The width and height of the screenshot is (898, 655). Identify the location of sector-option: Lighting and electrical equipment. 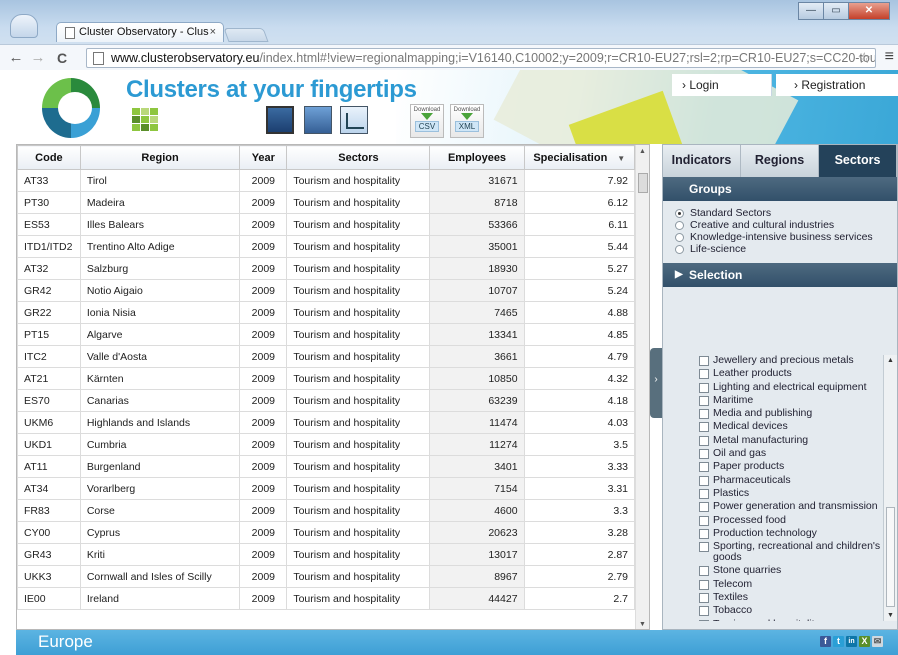
(792, 387).